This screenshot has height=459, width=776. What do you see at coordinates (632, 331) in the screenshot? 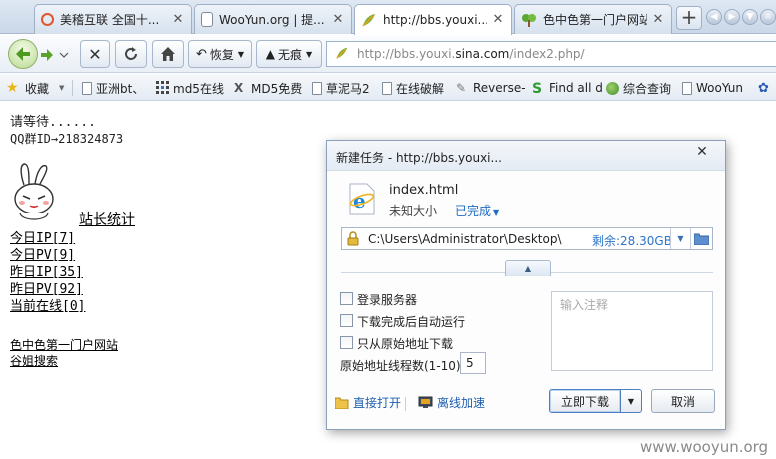
I see `note-textarea: 输入注释` at bounding box center [632, 331].